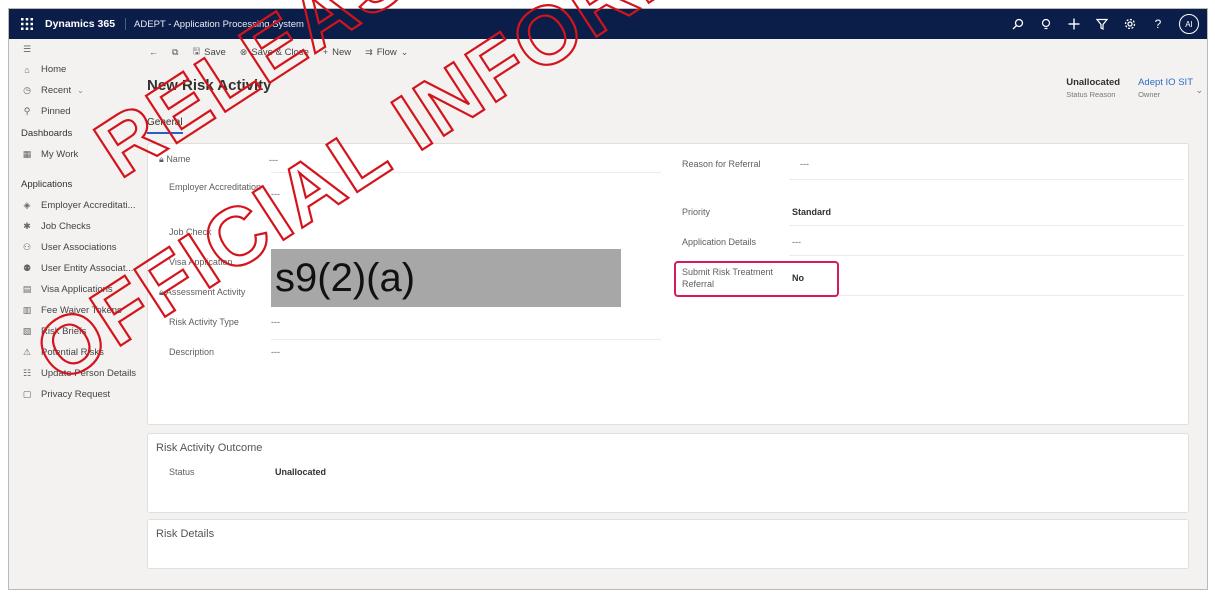 This screenshot has width=1215, height=595. What do you see at coordinates (27, 310) in the screenshot?
I see `token-icon: ▥` at bounding box center [27, 310].